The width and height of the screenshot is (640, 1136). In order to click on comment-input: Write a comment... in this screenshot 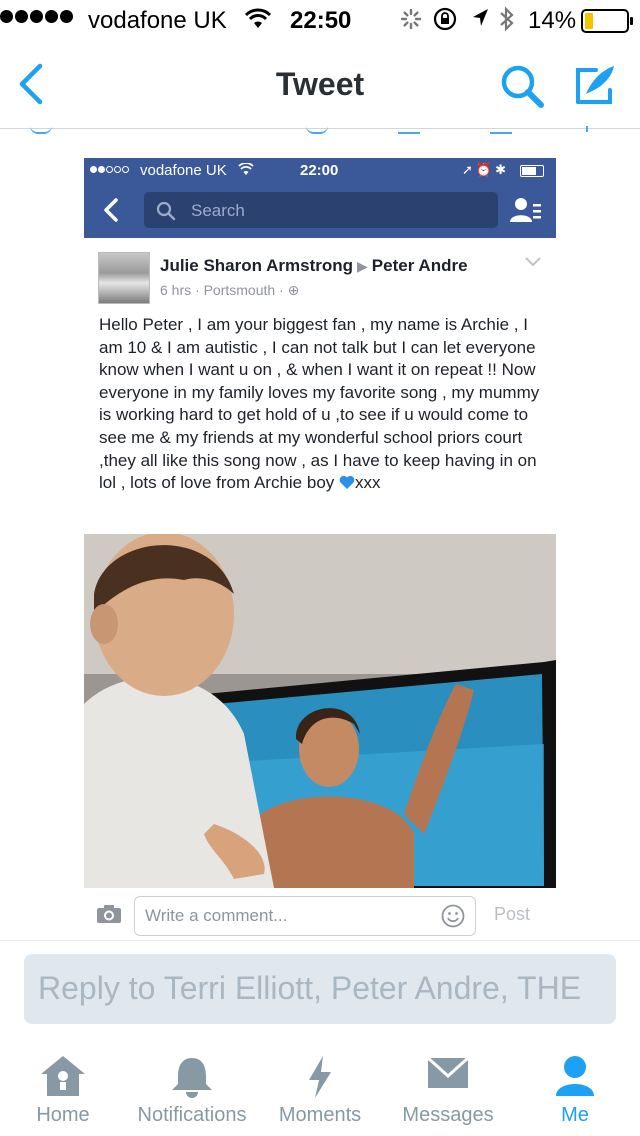, I will do `click(305, 916)`.